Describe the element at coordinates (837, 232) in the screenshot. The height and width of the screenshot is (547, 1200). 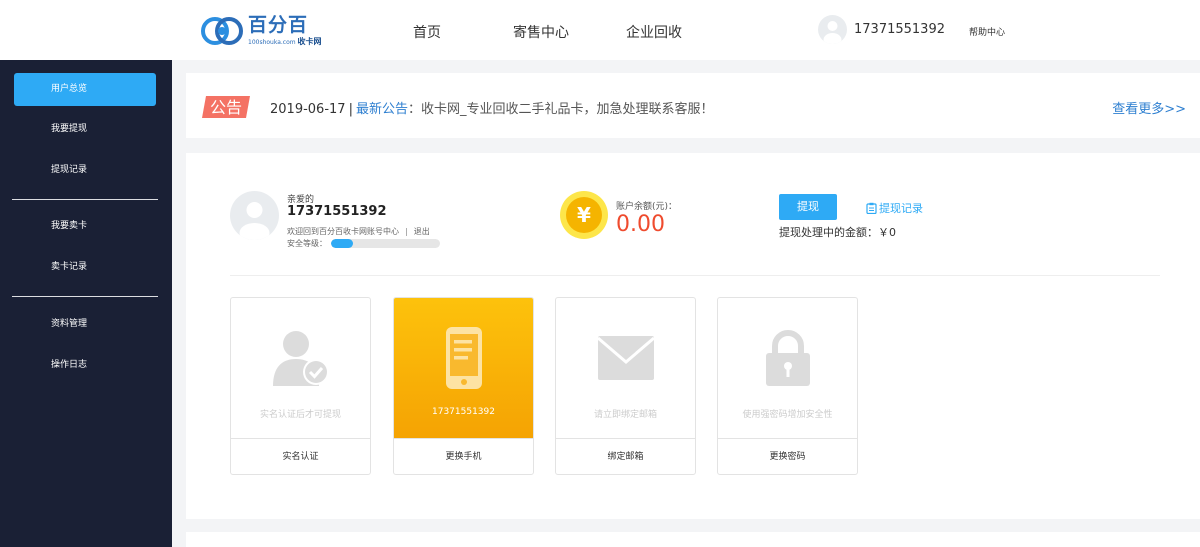
I see `pending-amount: 提现处理中的金额：￥0` at that location.